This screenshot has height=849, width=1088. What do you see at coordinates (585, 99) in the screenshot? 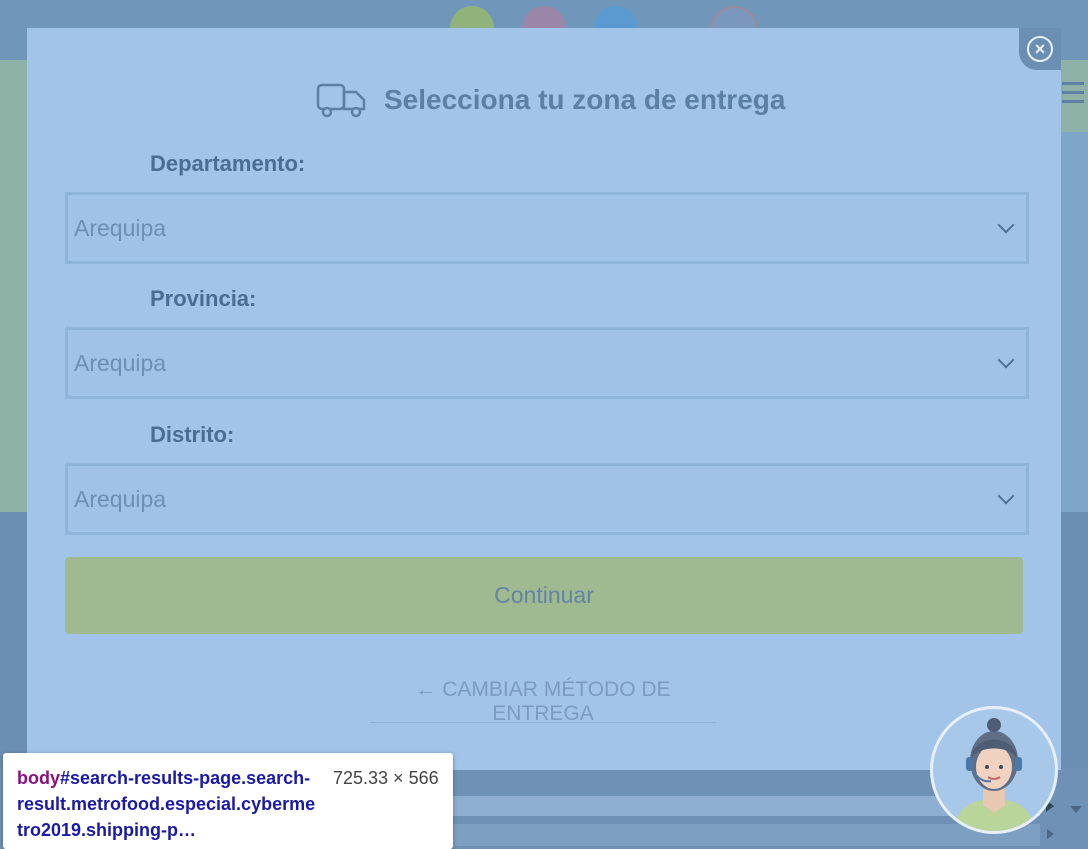
I see `modal-title: Selecciona tu zona de entrega` at bounding box center [585, 99].